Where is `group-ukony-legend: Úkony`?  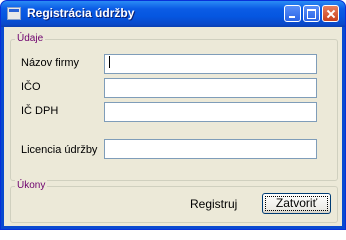 group-ukony-legend: Úkony is located at coordinates (31, 185).